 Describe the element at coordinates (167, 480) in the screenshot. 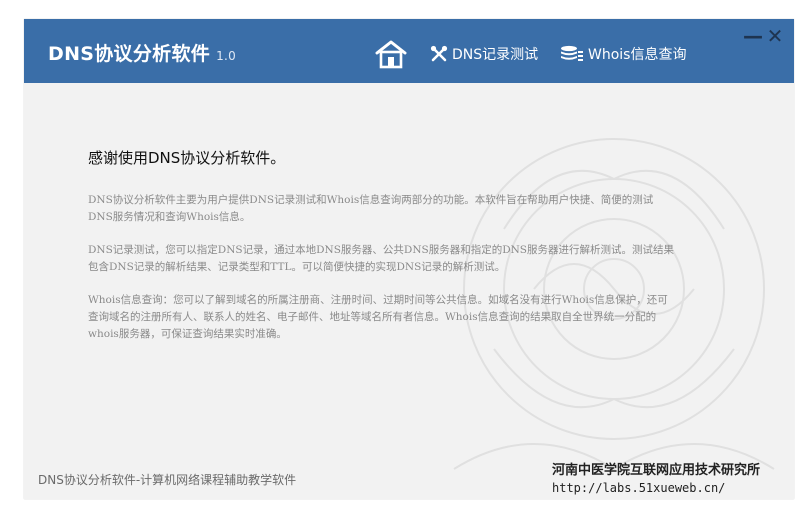

I see `footer-description: DNS协议分析软件-计算机网络课程辅助教学软件` at that location.